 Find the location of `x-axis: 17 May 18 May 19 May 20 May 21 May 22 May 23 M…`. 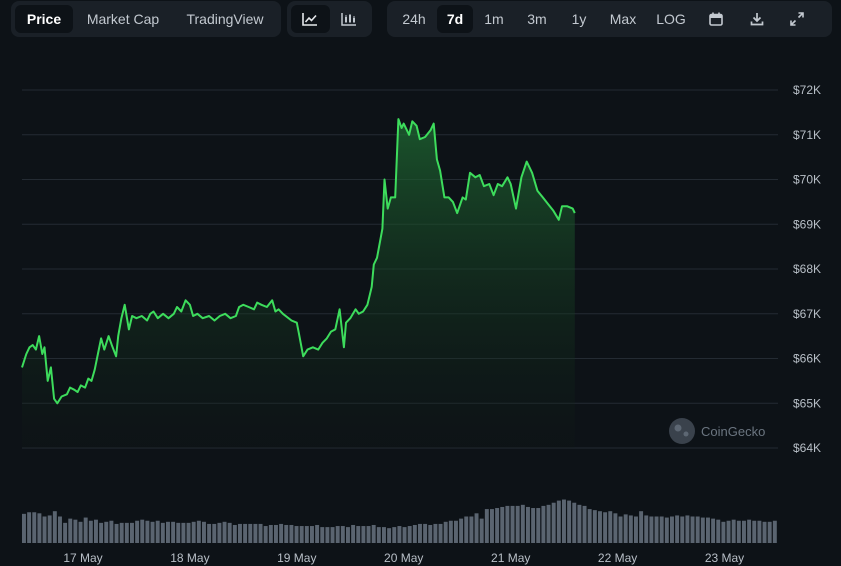

x-axis: 17 May 18 May 19 May 20 May 21 May 22 May 23 M… is located at coordinates (403, 558).